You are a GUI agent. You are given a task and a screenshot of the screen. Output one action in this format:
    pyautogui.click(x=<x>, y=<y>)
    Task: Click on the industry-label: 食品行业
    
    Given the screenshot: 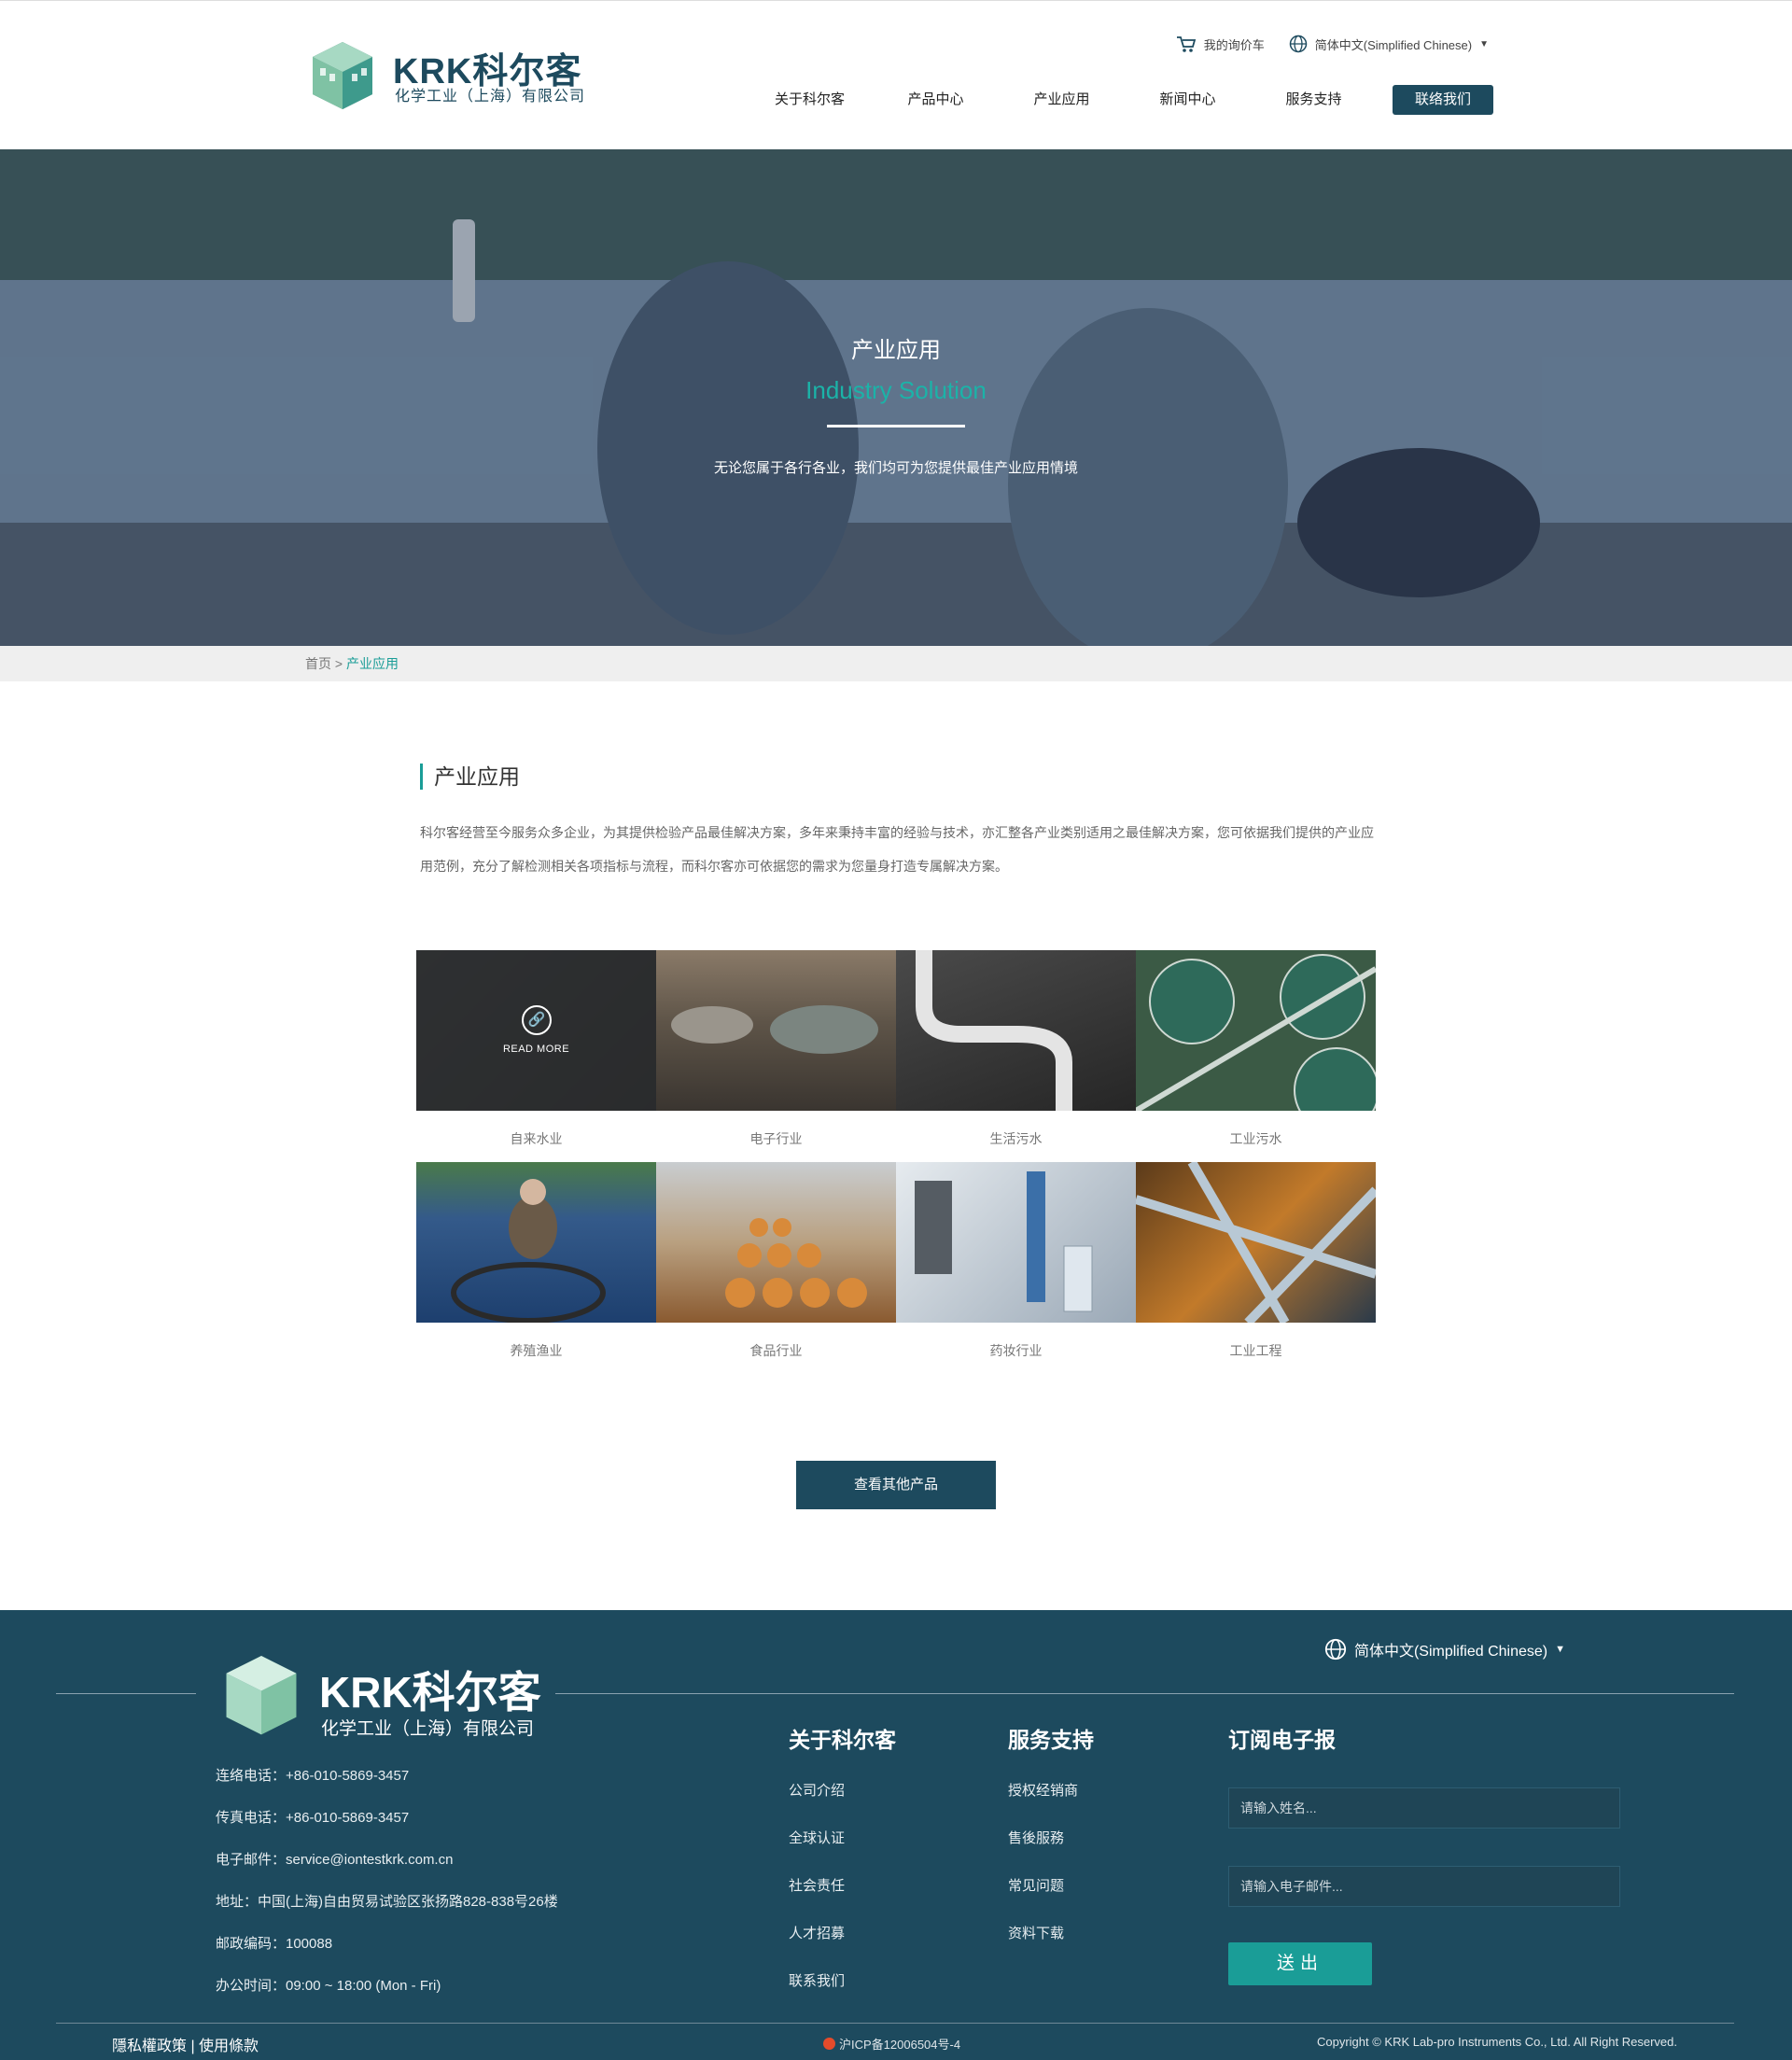 What is the action you would take?
    pyautogui.click(x=776, y=1350)
    